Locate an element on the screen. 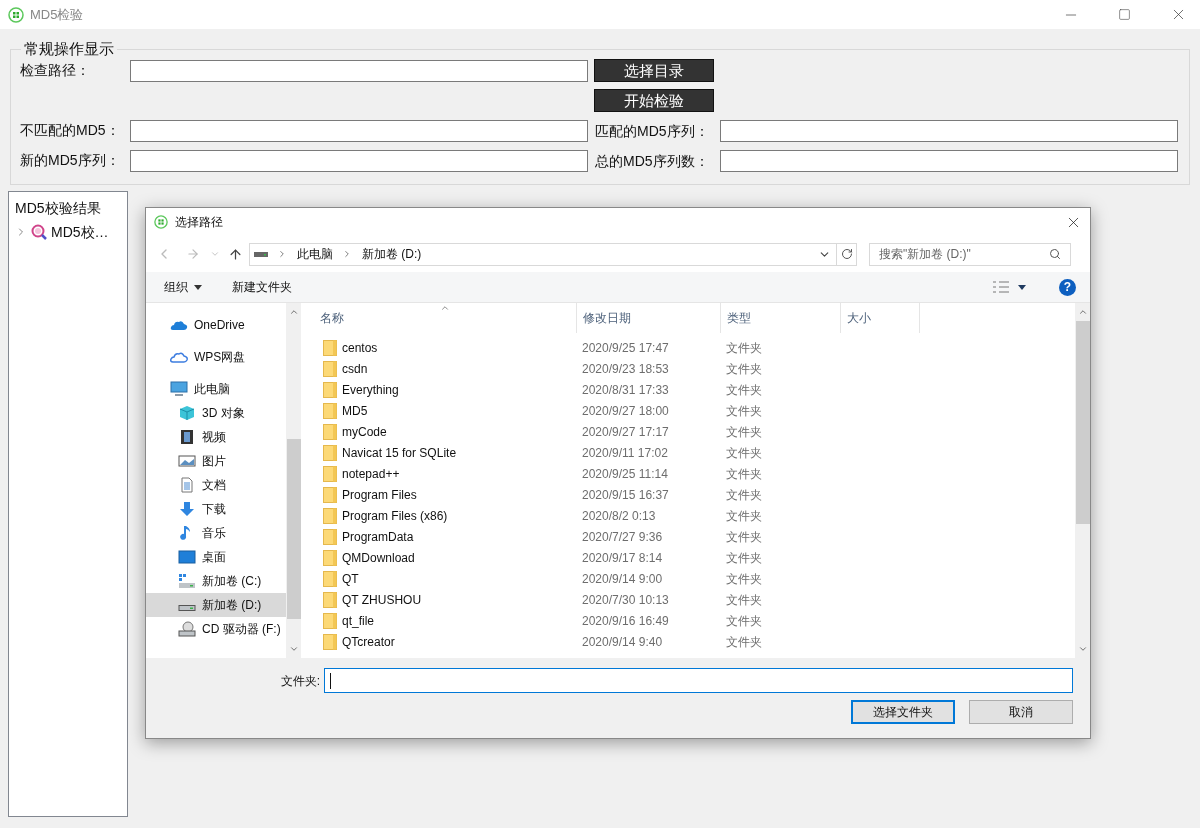  film-icon is located at coordinates (187, 437).